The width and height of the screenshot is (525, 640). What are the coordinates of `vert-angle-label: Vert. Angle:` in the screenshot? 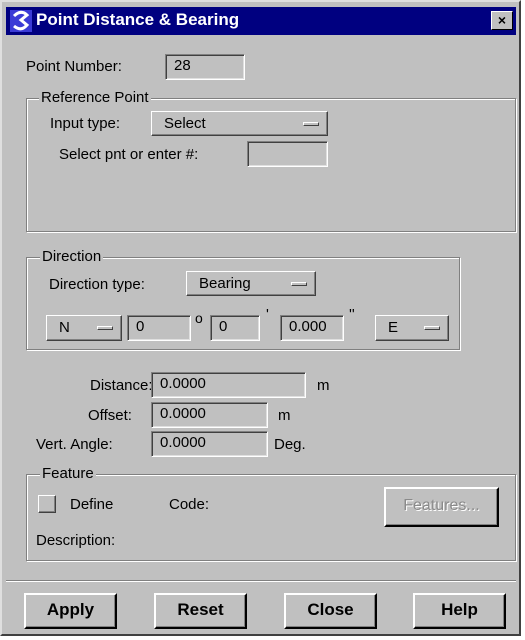 It's located at (74, 444).